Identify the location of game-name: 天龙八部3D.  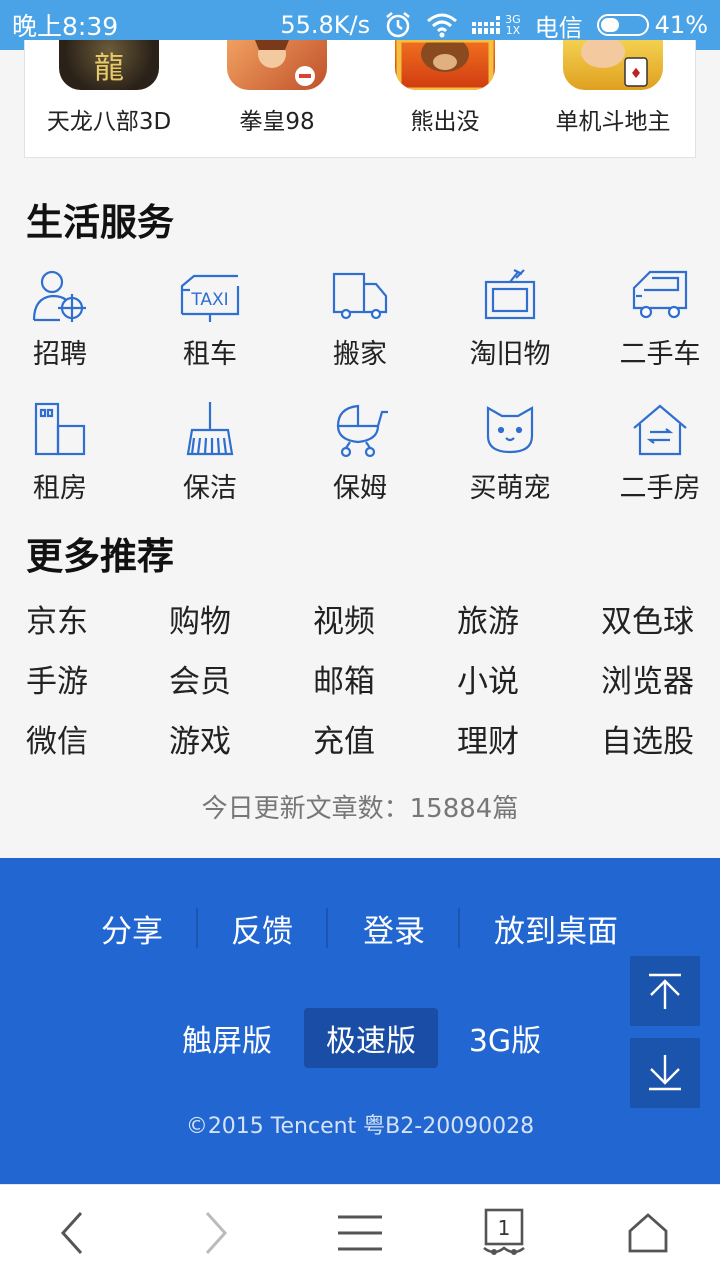
(109, 122).